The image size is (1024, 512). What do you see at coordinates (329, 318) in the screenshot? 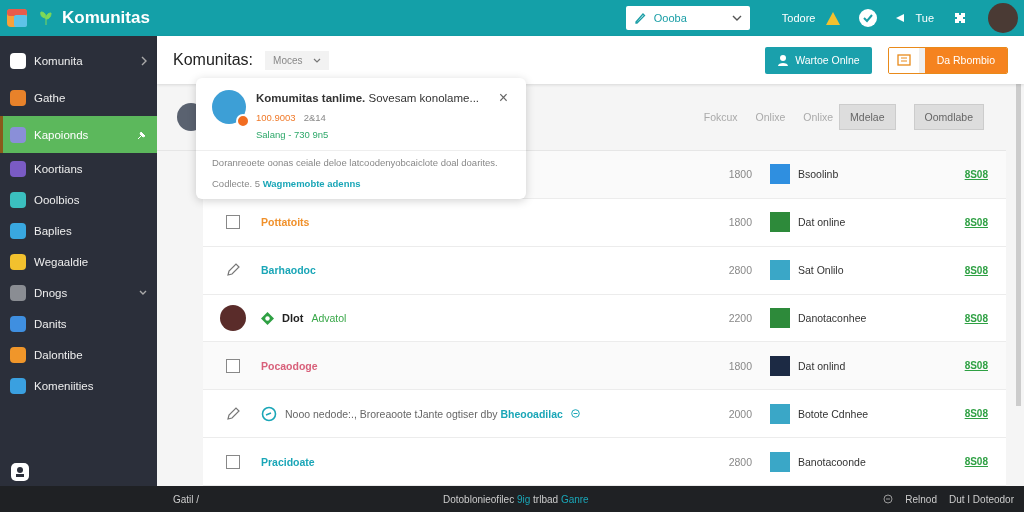
I see `user-status: Advatol` at bounding box center [329, 318].